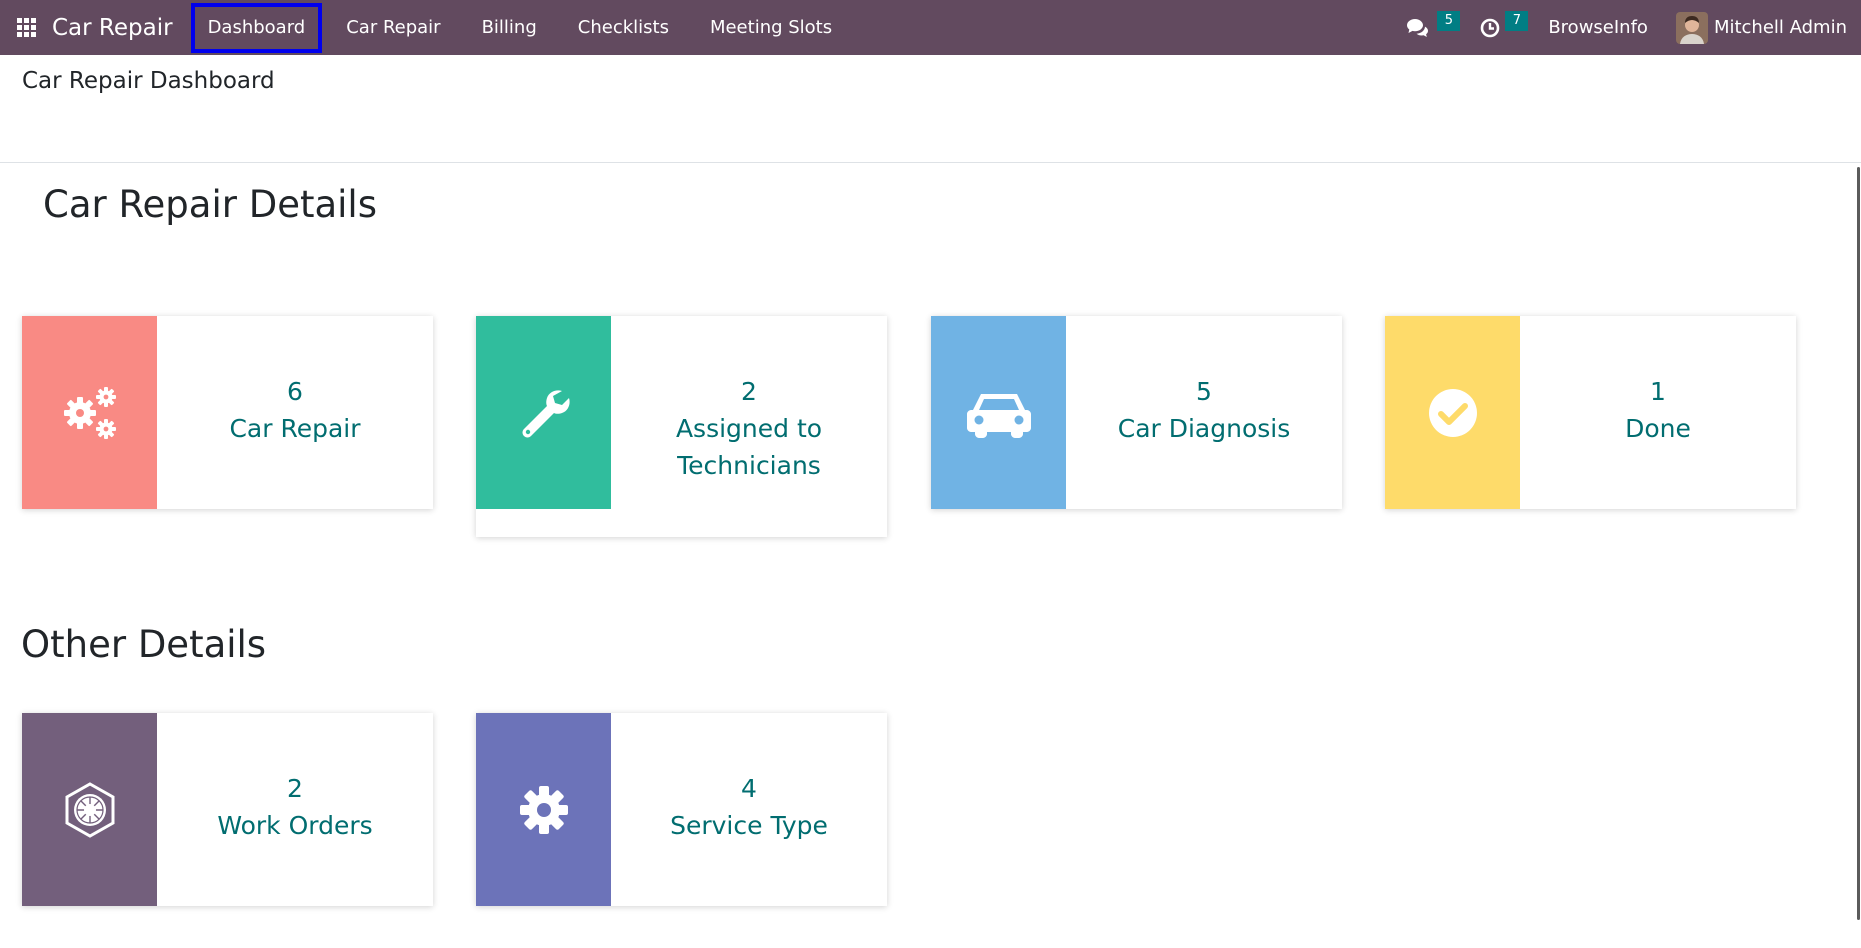 The image size is (1861, 948). I want to click on tile-label: Done, so click(1658, 428).